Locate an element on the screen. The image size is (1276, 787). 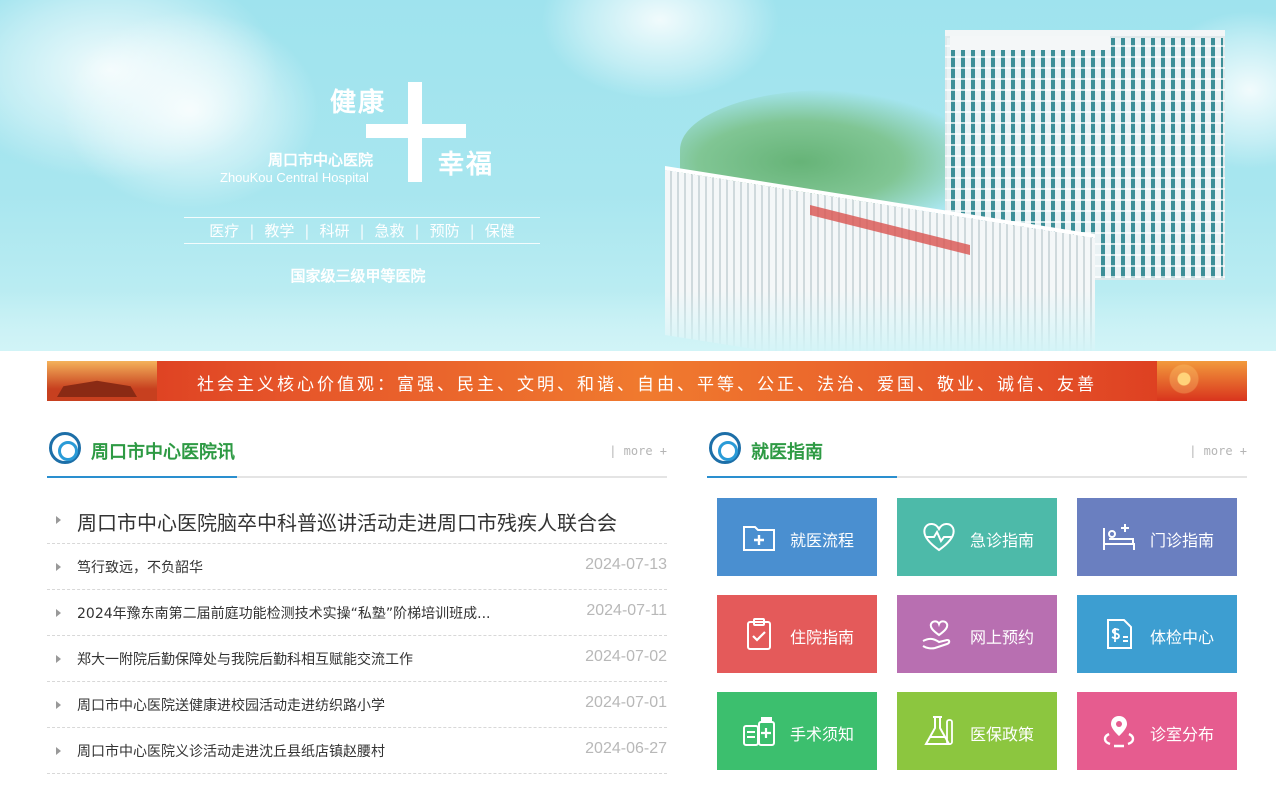
medical-bill-icon is located at coordinates (1119, 634).